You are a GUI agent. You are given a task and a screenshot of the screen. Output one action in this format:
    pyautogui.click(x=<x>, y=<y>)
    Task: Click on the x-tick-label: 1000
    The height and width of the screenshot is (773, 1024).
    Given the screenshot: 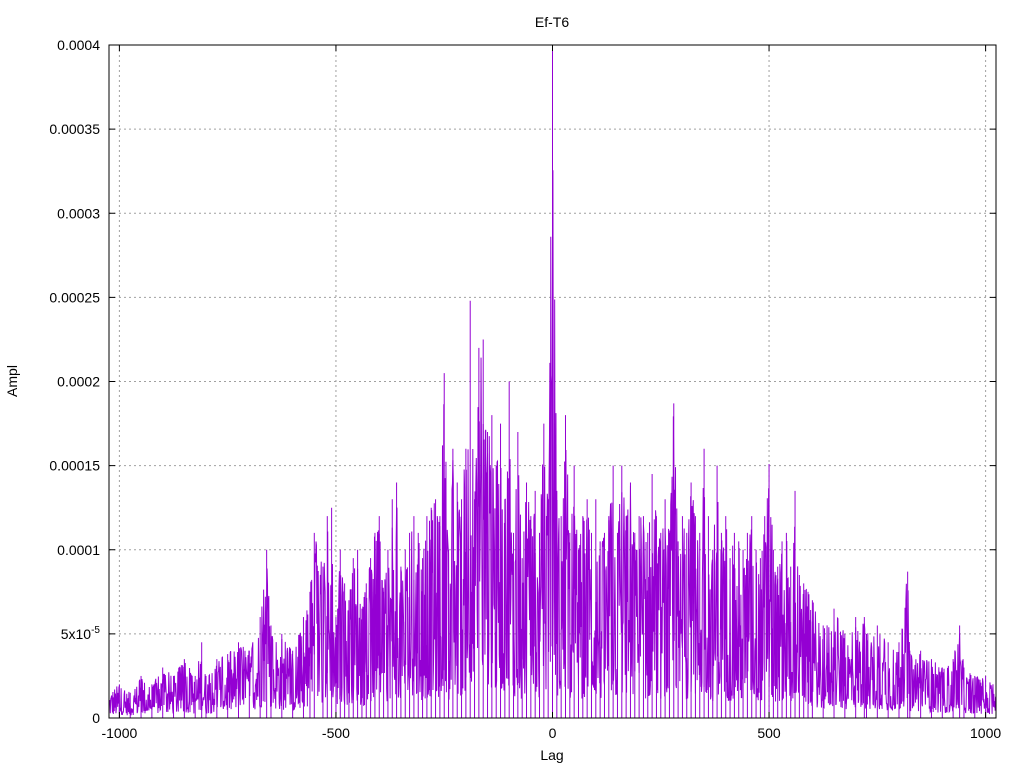 What is the action you would take?
    pyautogui.click(x=985, y=733)
    